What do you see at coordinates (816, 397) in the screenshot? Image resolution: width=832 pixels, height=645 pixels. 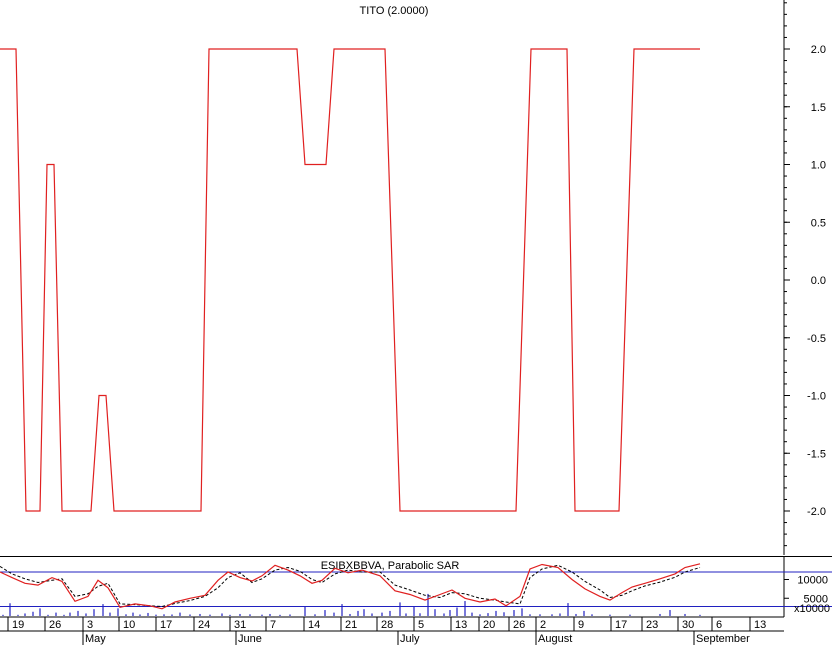 I see `y-tick-label: -1.0` at bounding box center [816, 397].